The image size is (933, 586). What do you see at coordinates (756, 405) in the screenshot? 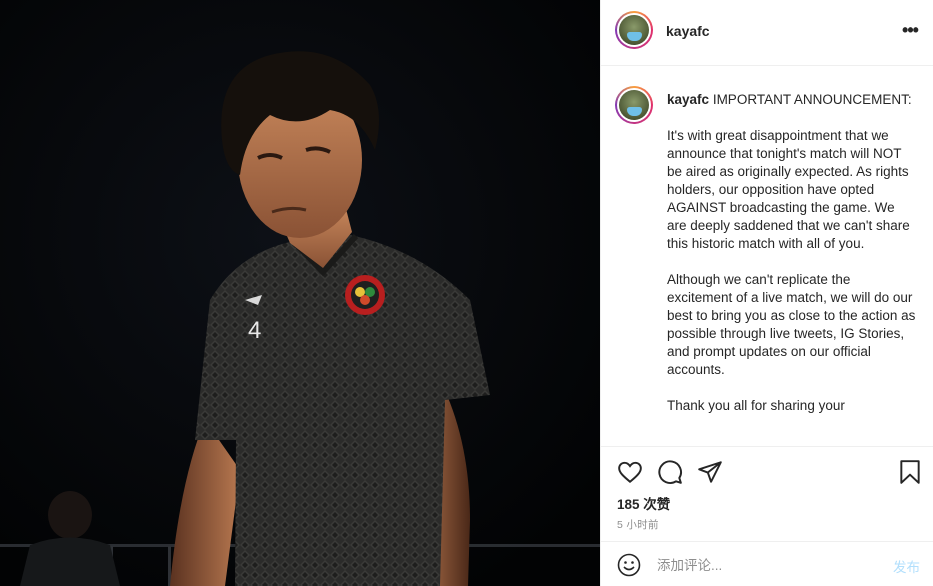
I see `caption-paragraph: Thank you all for sharing your` at bounding box center [756, 405].